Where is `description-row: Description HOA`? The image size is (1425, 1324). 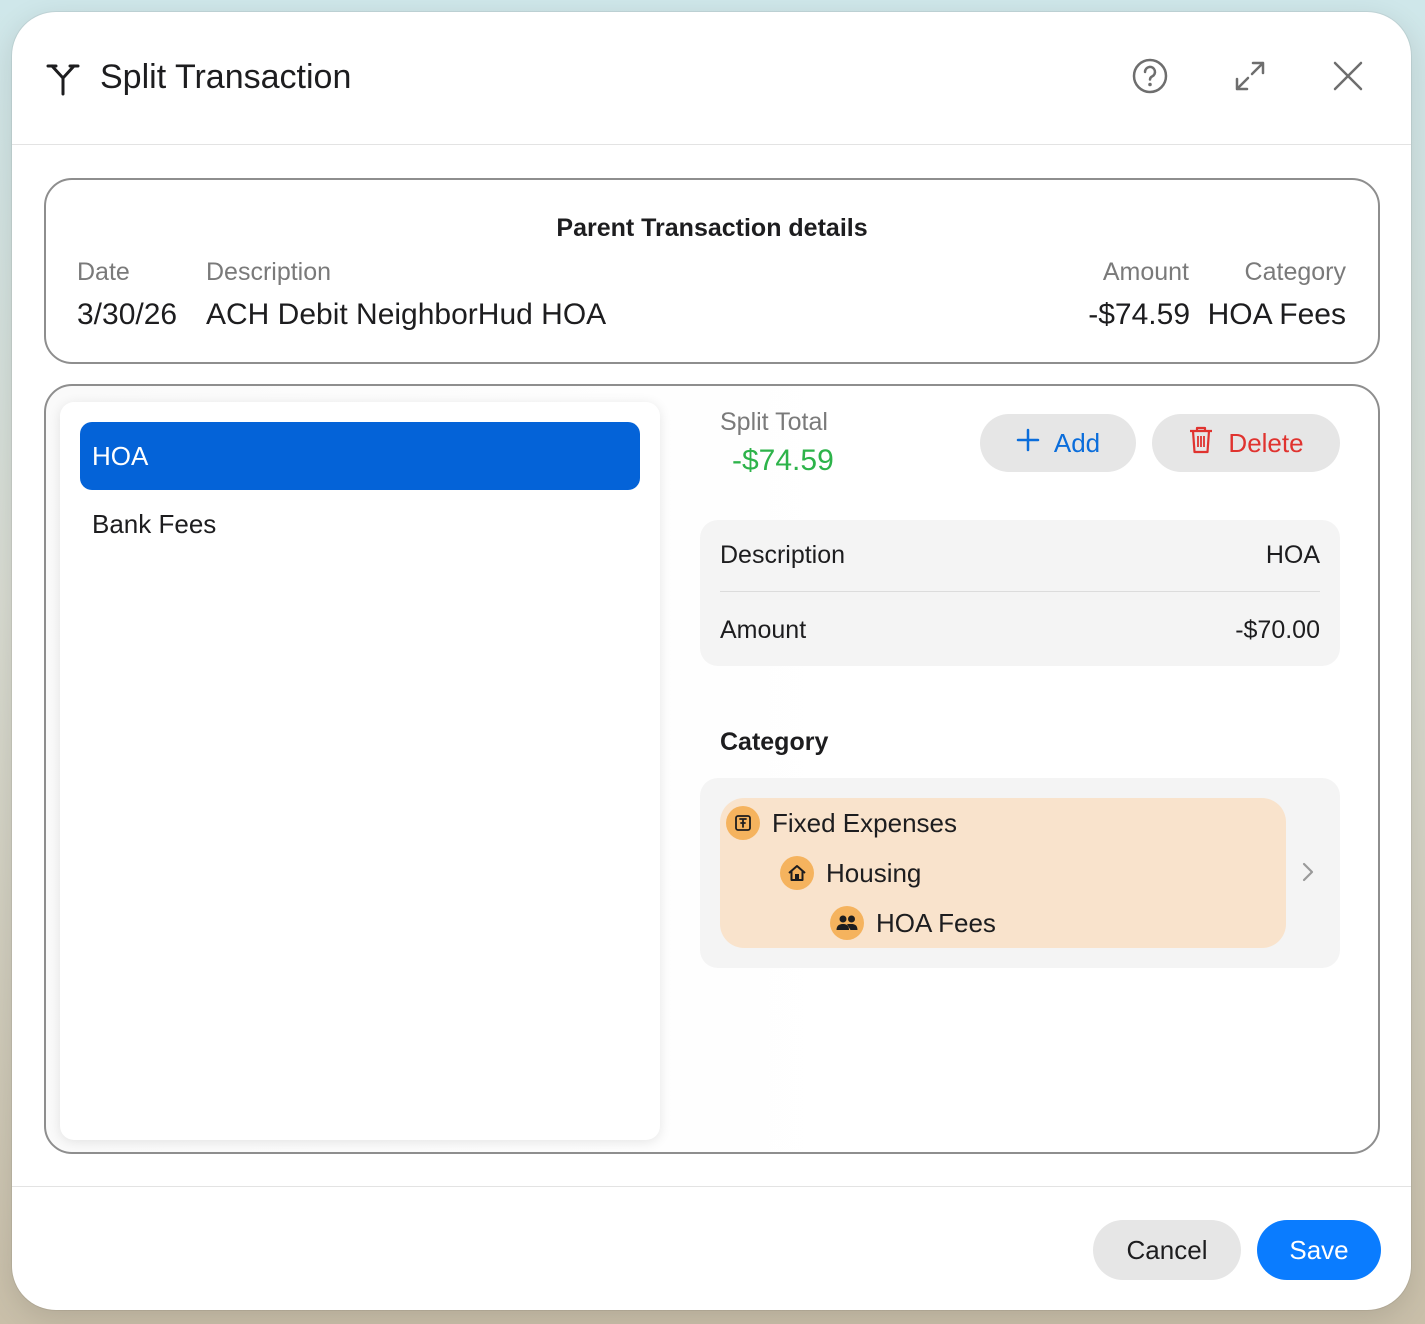 description-row: Description HOA is located at coordinates (1020, 556).